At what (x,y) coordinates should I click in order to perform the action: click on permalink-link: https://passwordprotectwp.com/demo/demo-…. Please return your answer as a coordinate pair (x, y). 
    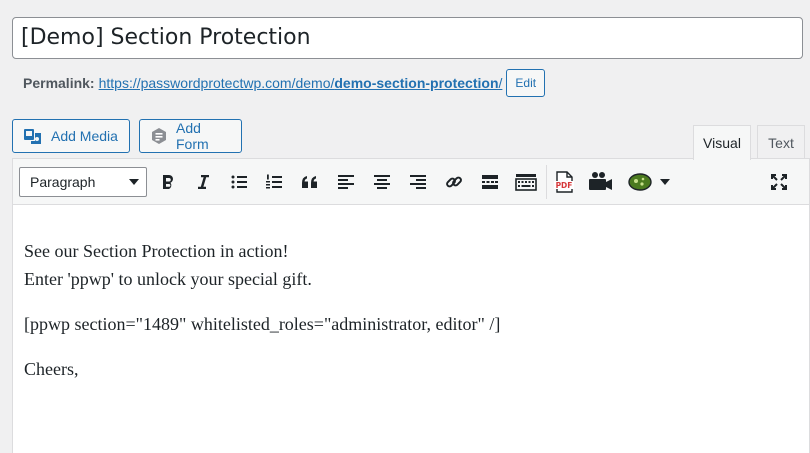
    Looking at the image, I should click on (301, 83).